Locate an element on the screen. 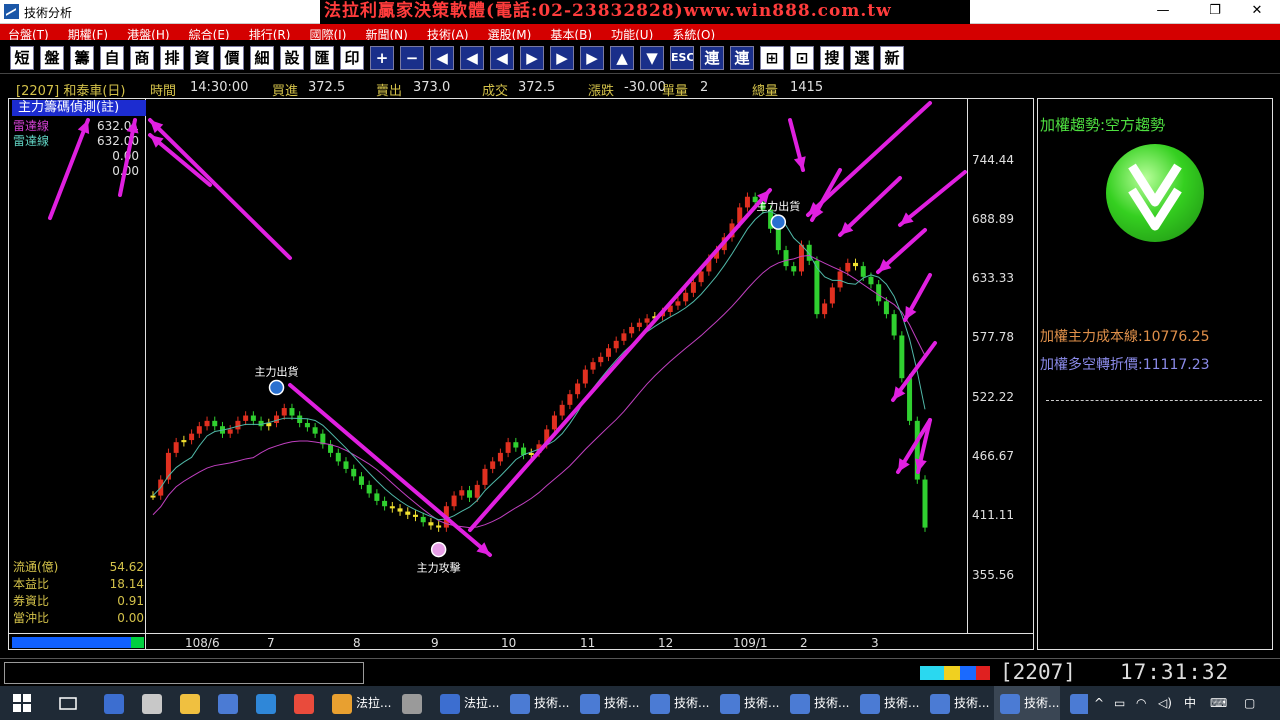  status-code: [2207] is located at coordinates (1038, 672).